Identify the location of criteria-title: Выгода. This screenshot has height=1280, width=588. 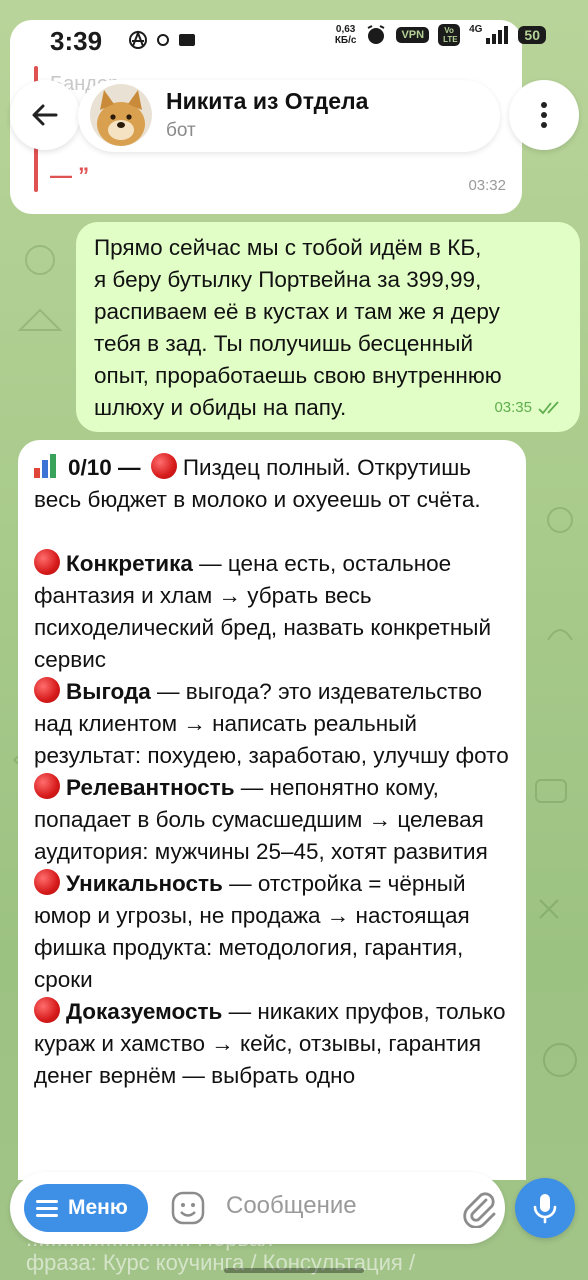
(108, 691).